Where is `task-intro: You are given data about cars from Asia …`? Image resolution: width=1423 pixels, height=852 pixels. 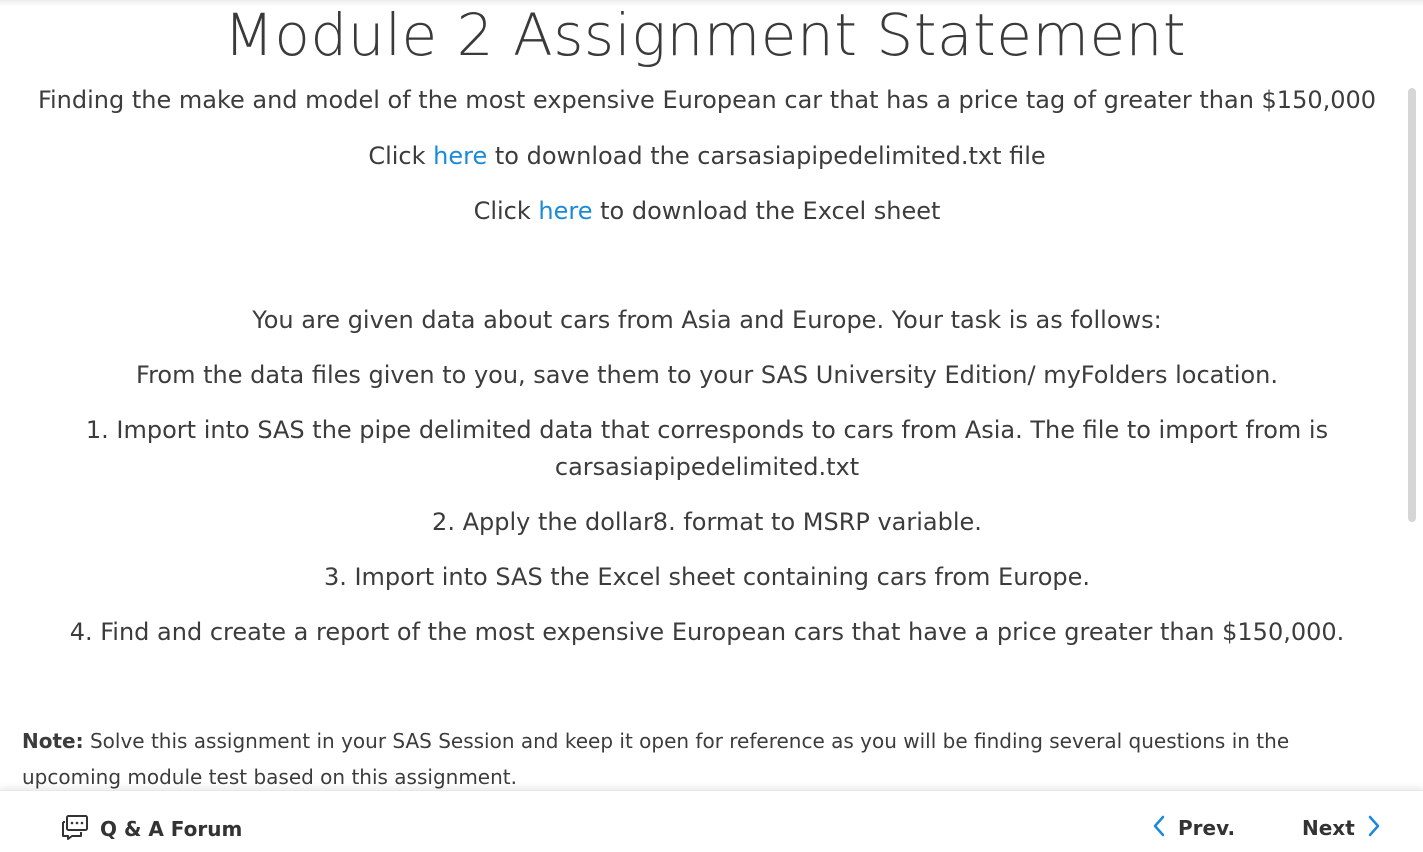 task-intro: You are given data about cars from Asia … is located at coordinates (707, 320).